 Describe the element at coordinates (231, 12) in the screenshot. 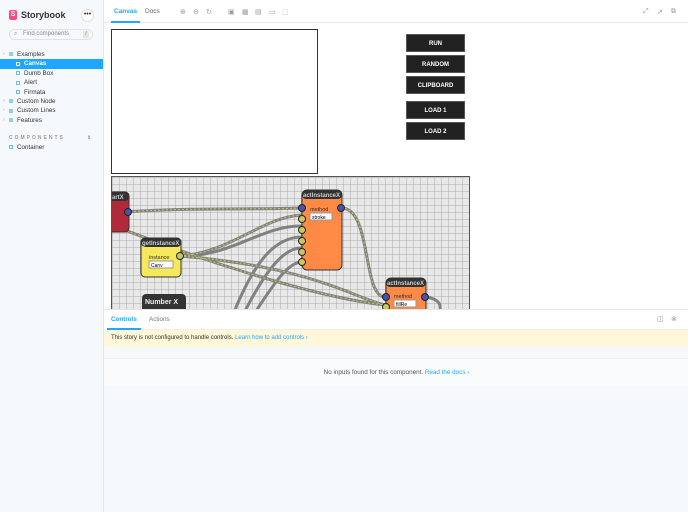

I see `background-icon: ▣` at that location.